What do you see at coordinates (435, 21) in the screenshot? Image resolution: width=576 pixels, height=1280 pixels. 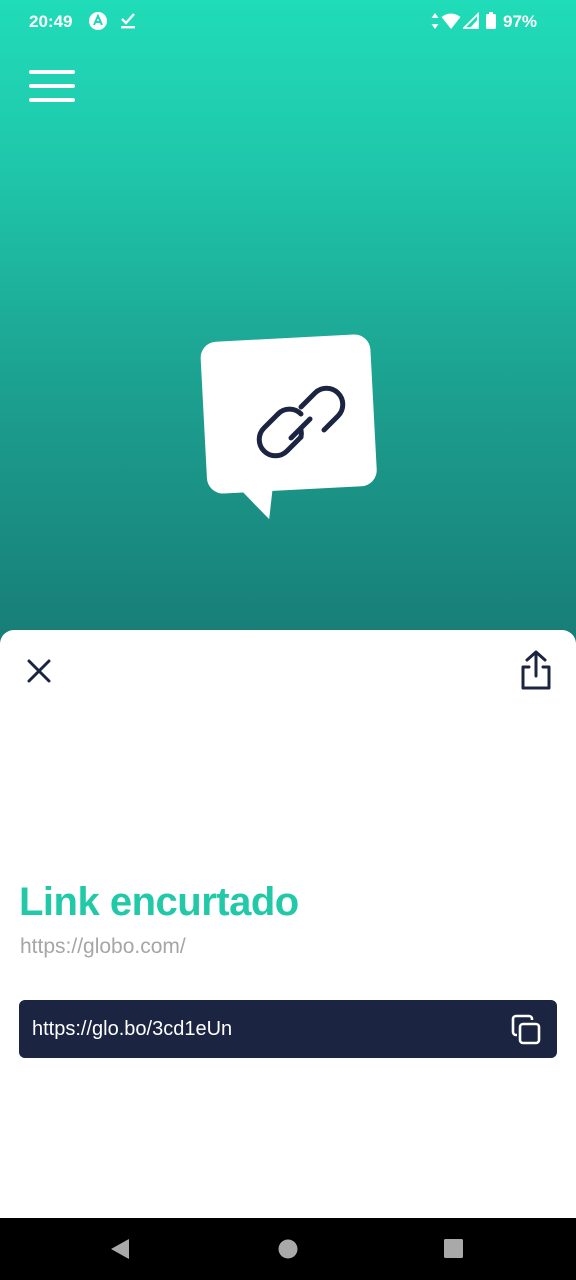 I see `data-arrows-icon` at bounding box center [435, 21].